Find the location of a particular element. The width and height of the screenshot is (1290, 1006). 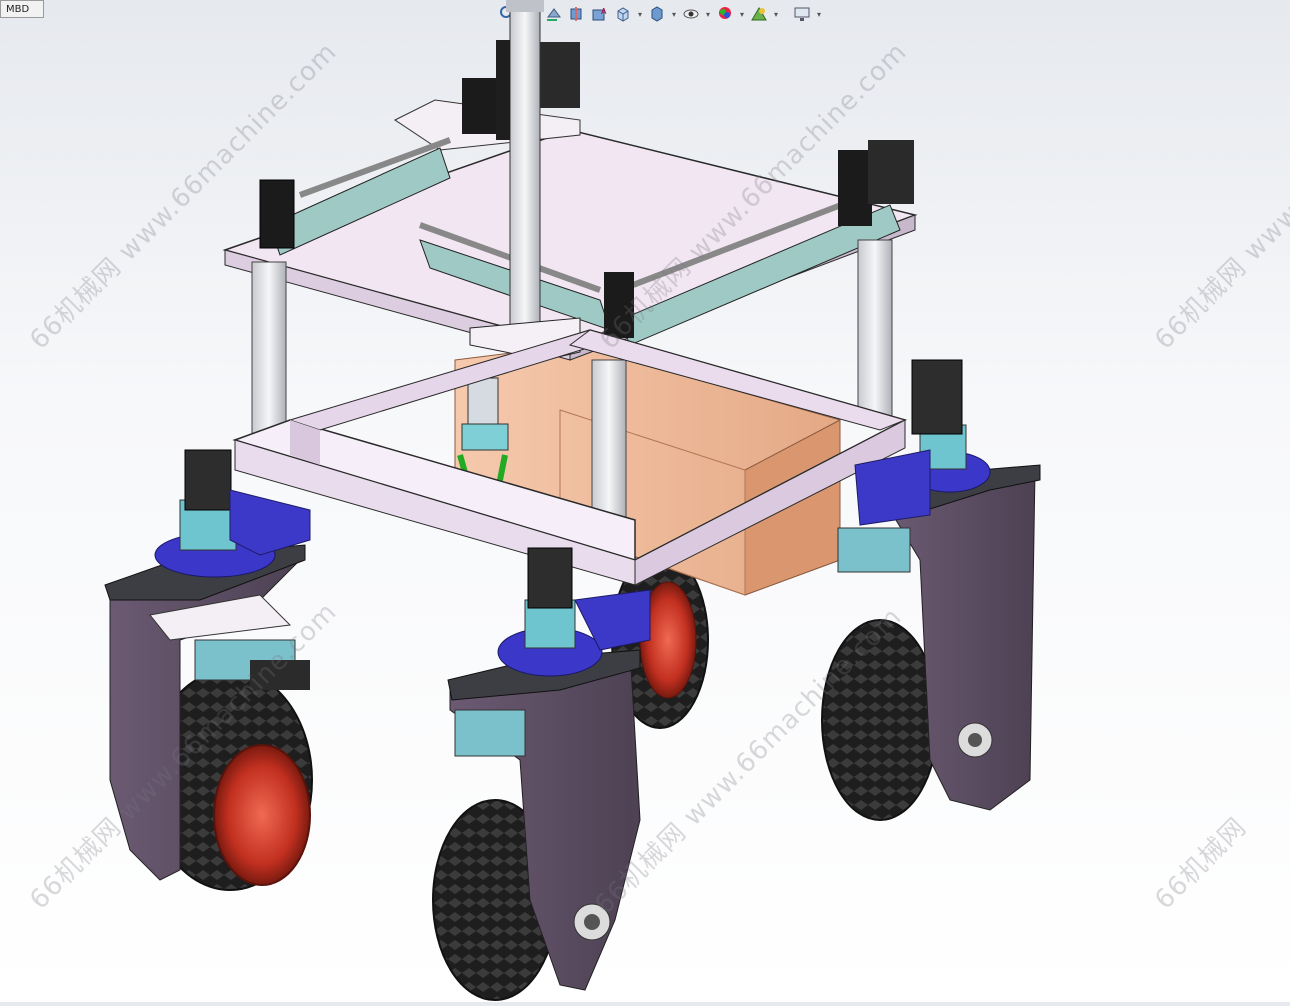

rear-right-leg is located at coordinates (931, 590).